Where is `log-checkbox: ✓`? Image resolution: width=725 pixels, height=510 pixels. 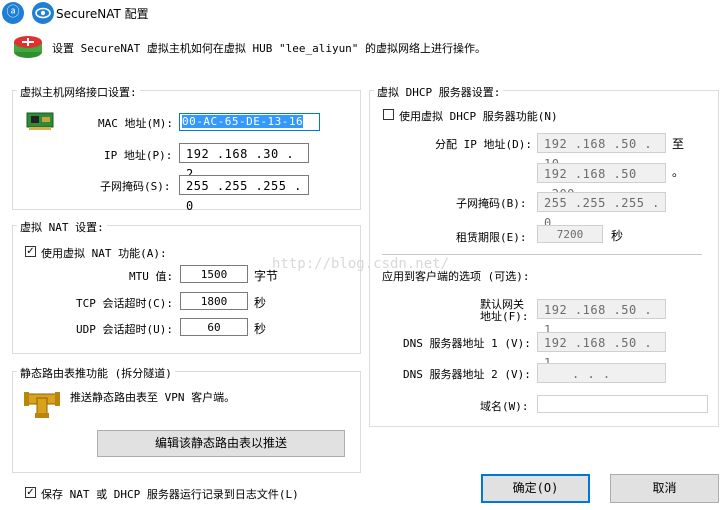 log-checkbox: ✓ is located at coordinates (30, 492).